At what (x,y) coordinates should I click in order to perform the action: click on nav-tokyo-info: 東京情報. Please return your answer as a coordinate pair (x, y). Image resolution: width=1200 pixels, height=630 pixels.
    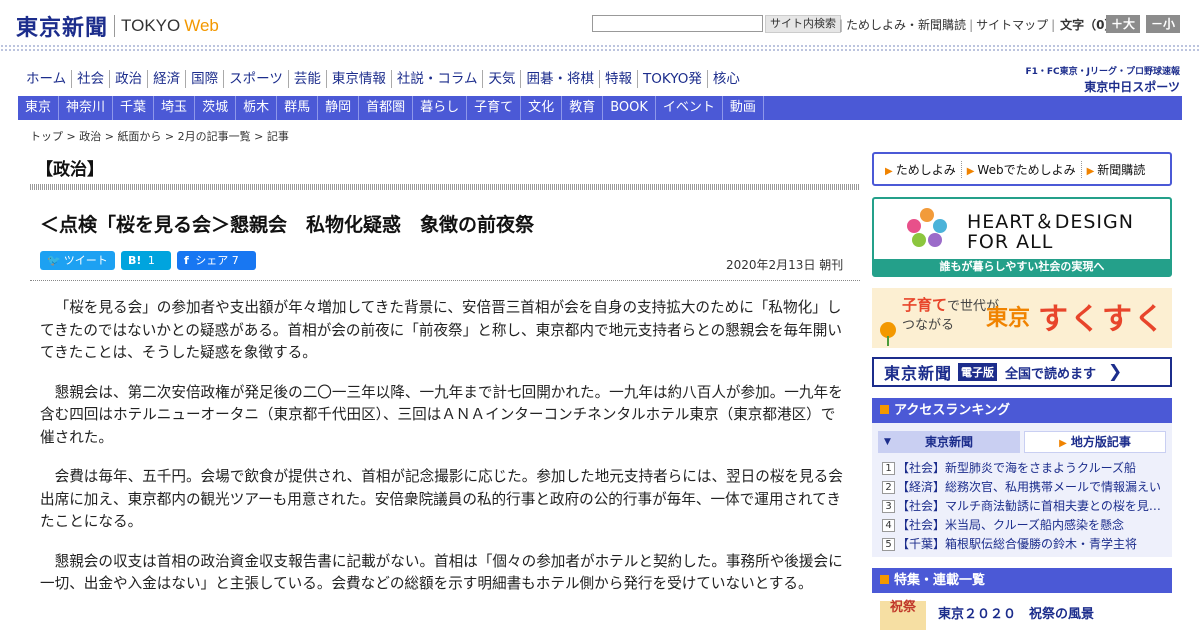
    Looking at the image, I should click on (358, 79).